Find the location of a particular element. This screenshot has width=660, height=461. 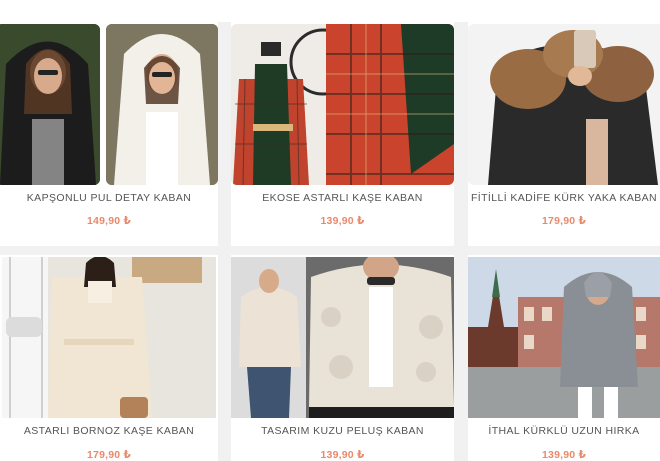

product-name: KAPŞONLU PUL DETAY KABAN is located at coordinates (109, 198).